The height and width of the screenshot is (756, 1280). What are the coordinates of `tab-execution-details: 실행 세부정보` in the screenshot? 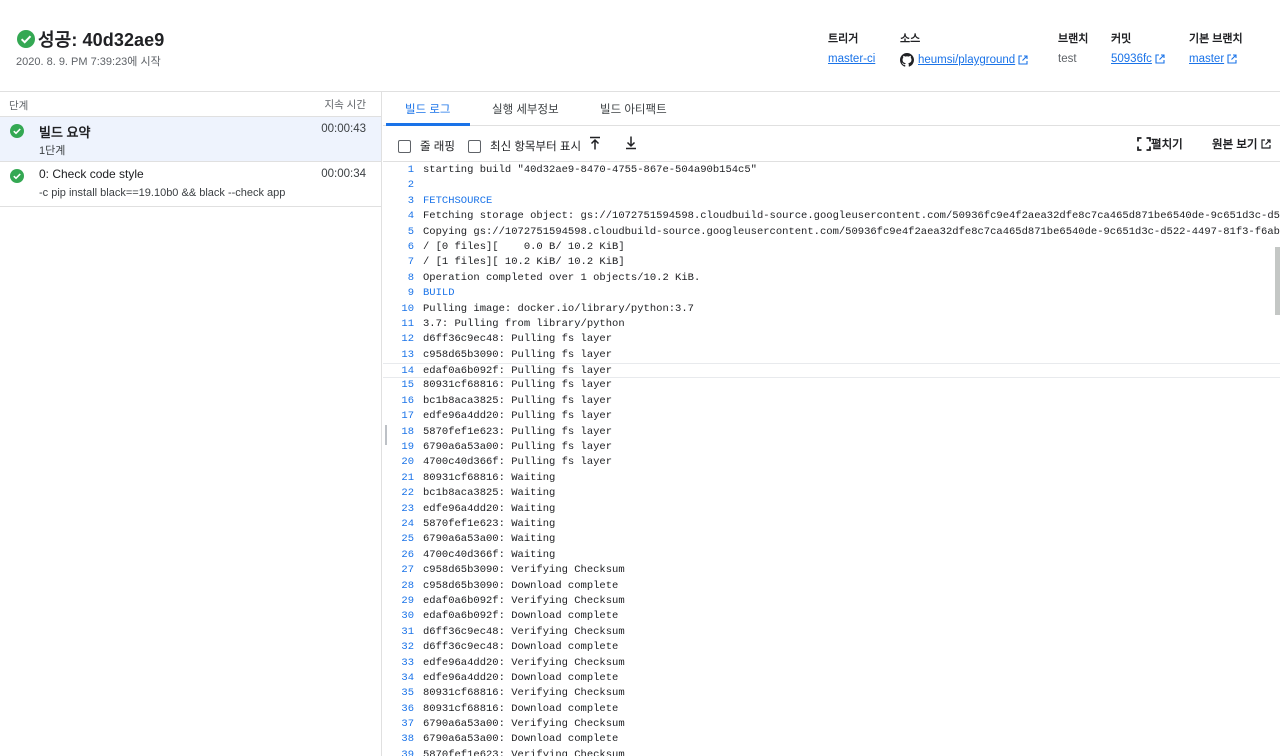 It's located at (525, 109).